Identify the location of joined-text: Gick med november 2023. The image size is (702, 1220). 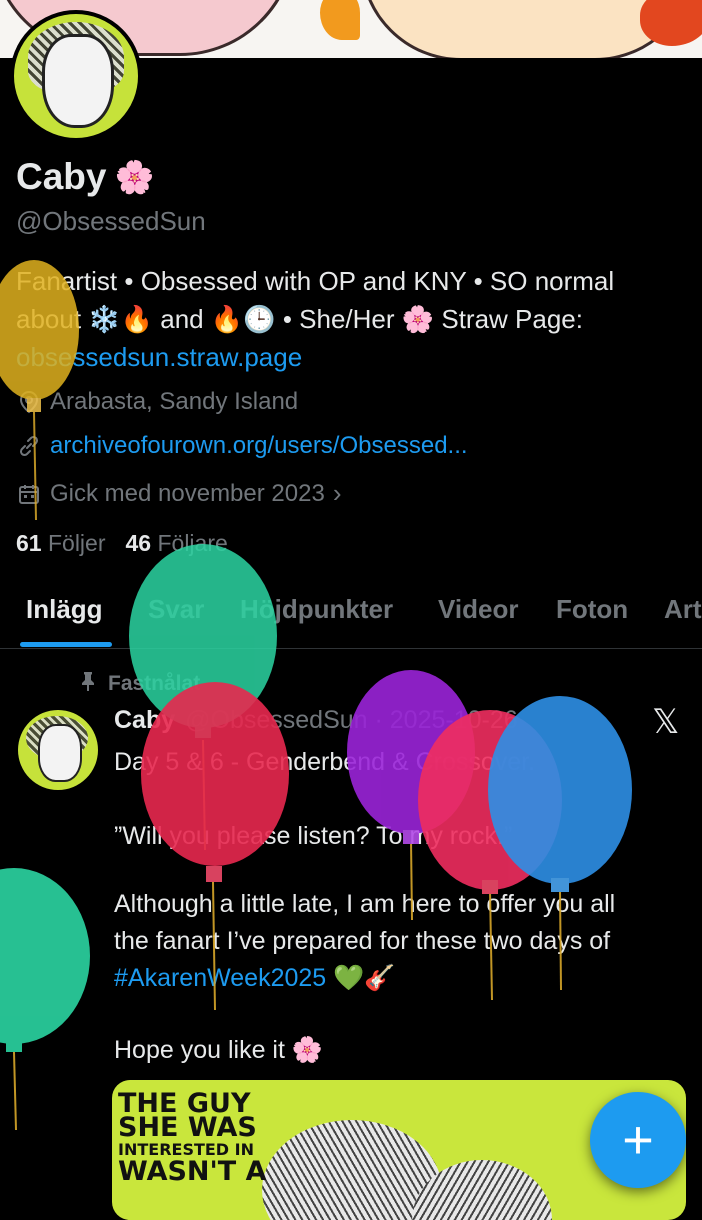
(187, 493).